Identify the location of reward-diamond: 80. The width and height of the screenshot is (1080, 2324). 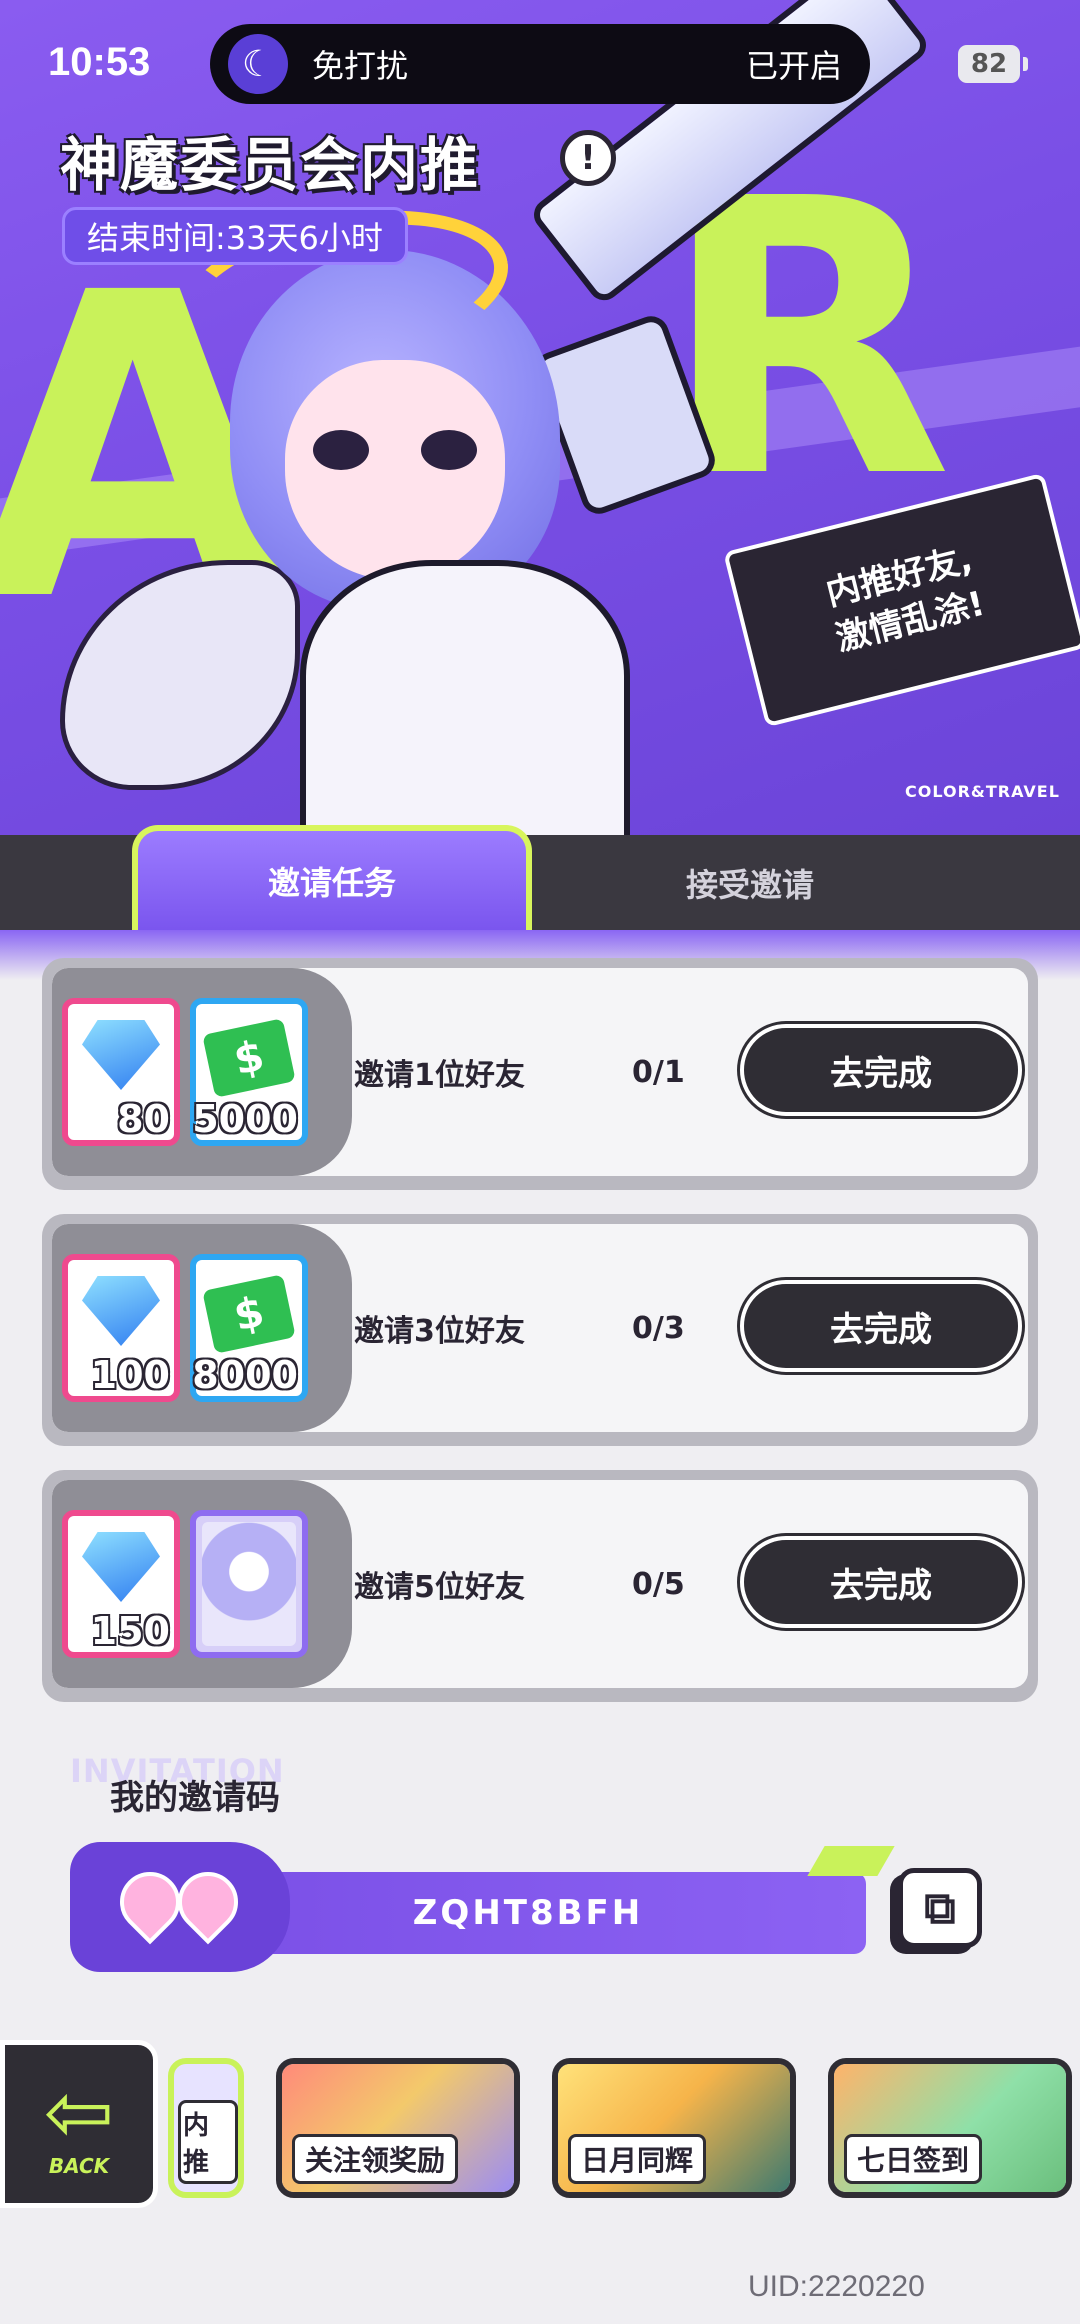
(121, 1072).